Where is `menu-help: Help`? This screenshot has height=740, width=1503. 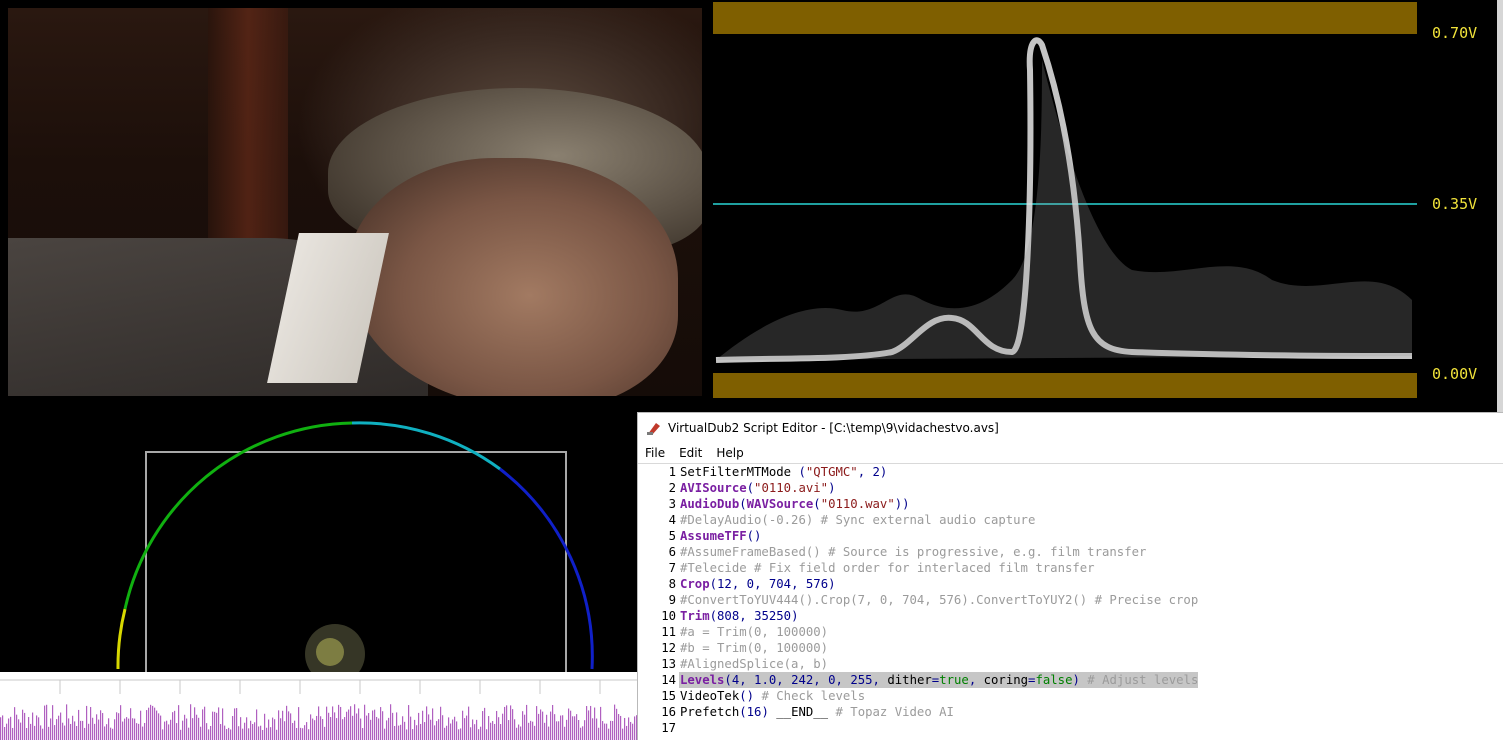
menu-help: Help is located at coordinates (729, 453).